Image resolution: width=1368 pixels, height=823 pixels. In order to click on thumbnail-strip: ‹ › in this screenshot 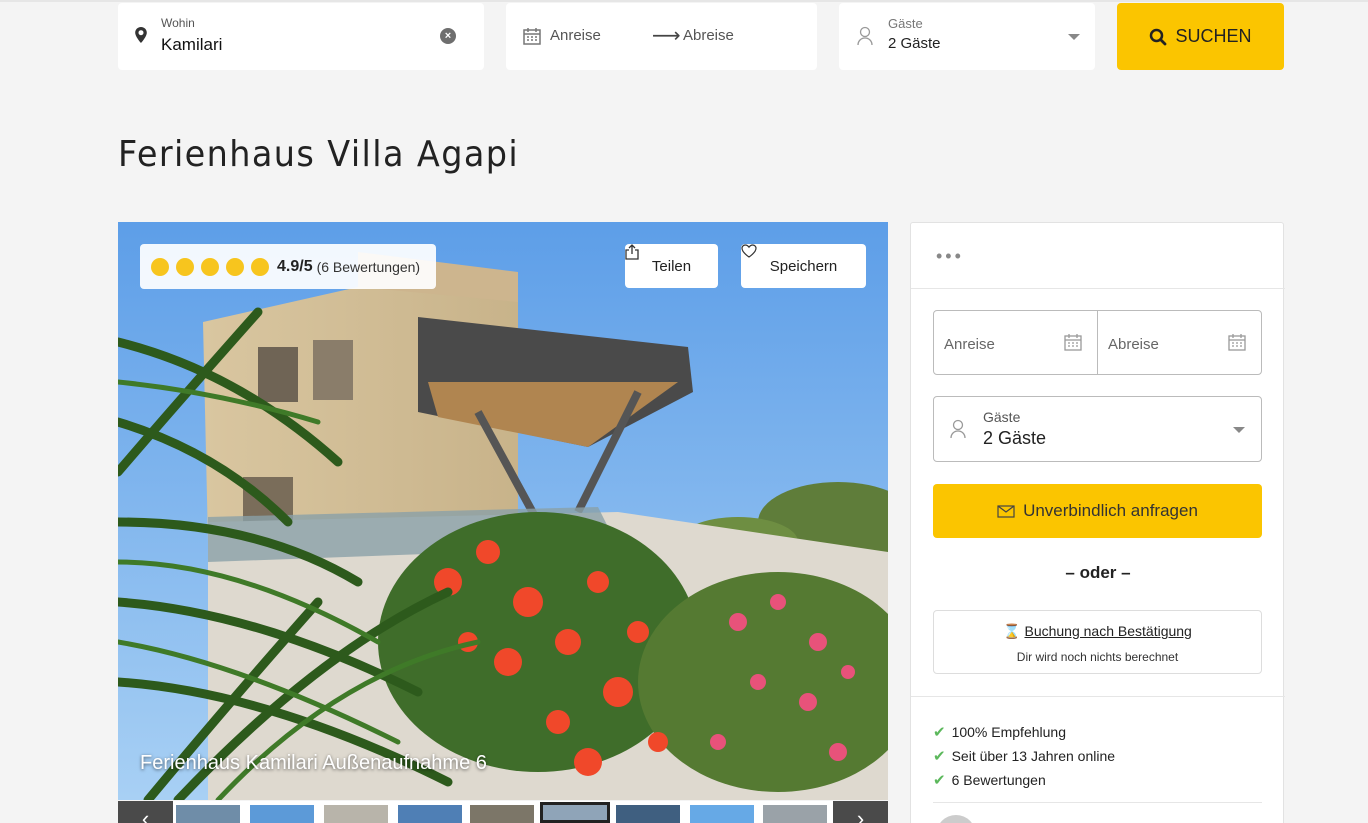, I will do `click(503, 812)`.